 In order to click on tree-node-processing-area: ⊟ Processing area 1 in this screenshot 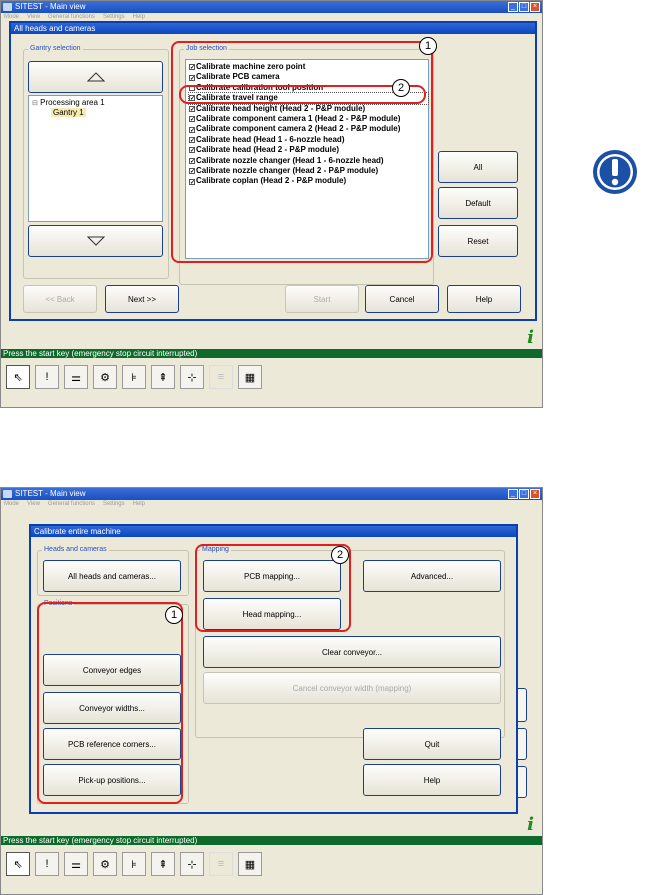, I will do `click(68, 102)`.